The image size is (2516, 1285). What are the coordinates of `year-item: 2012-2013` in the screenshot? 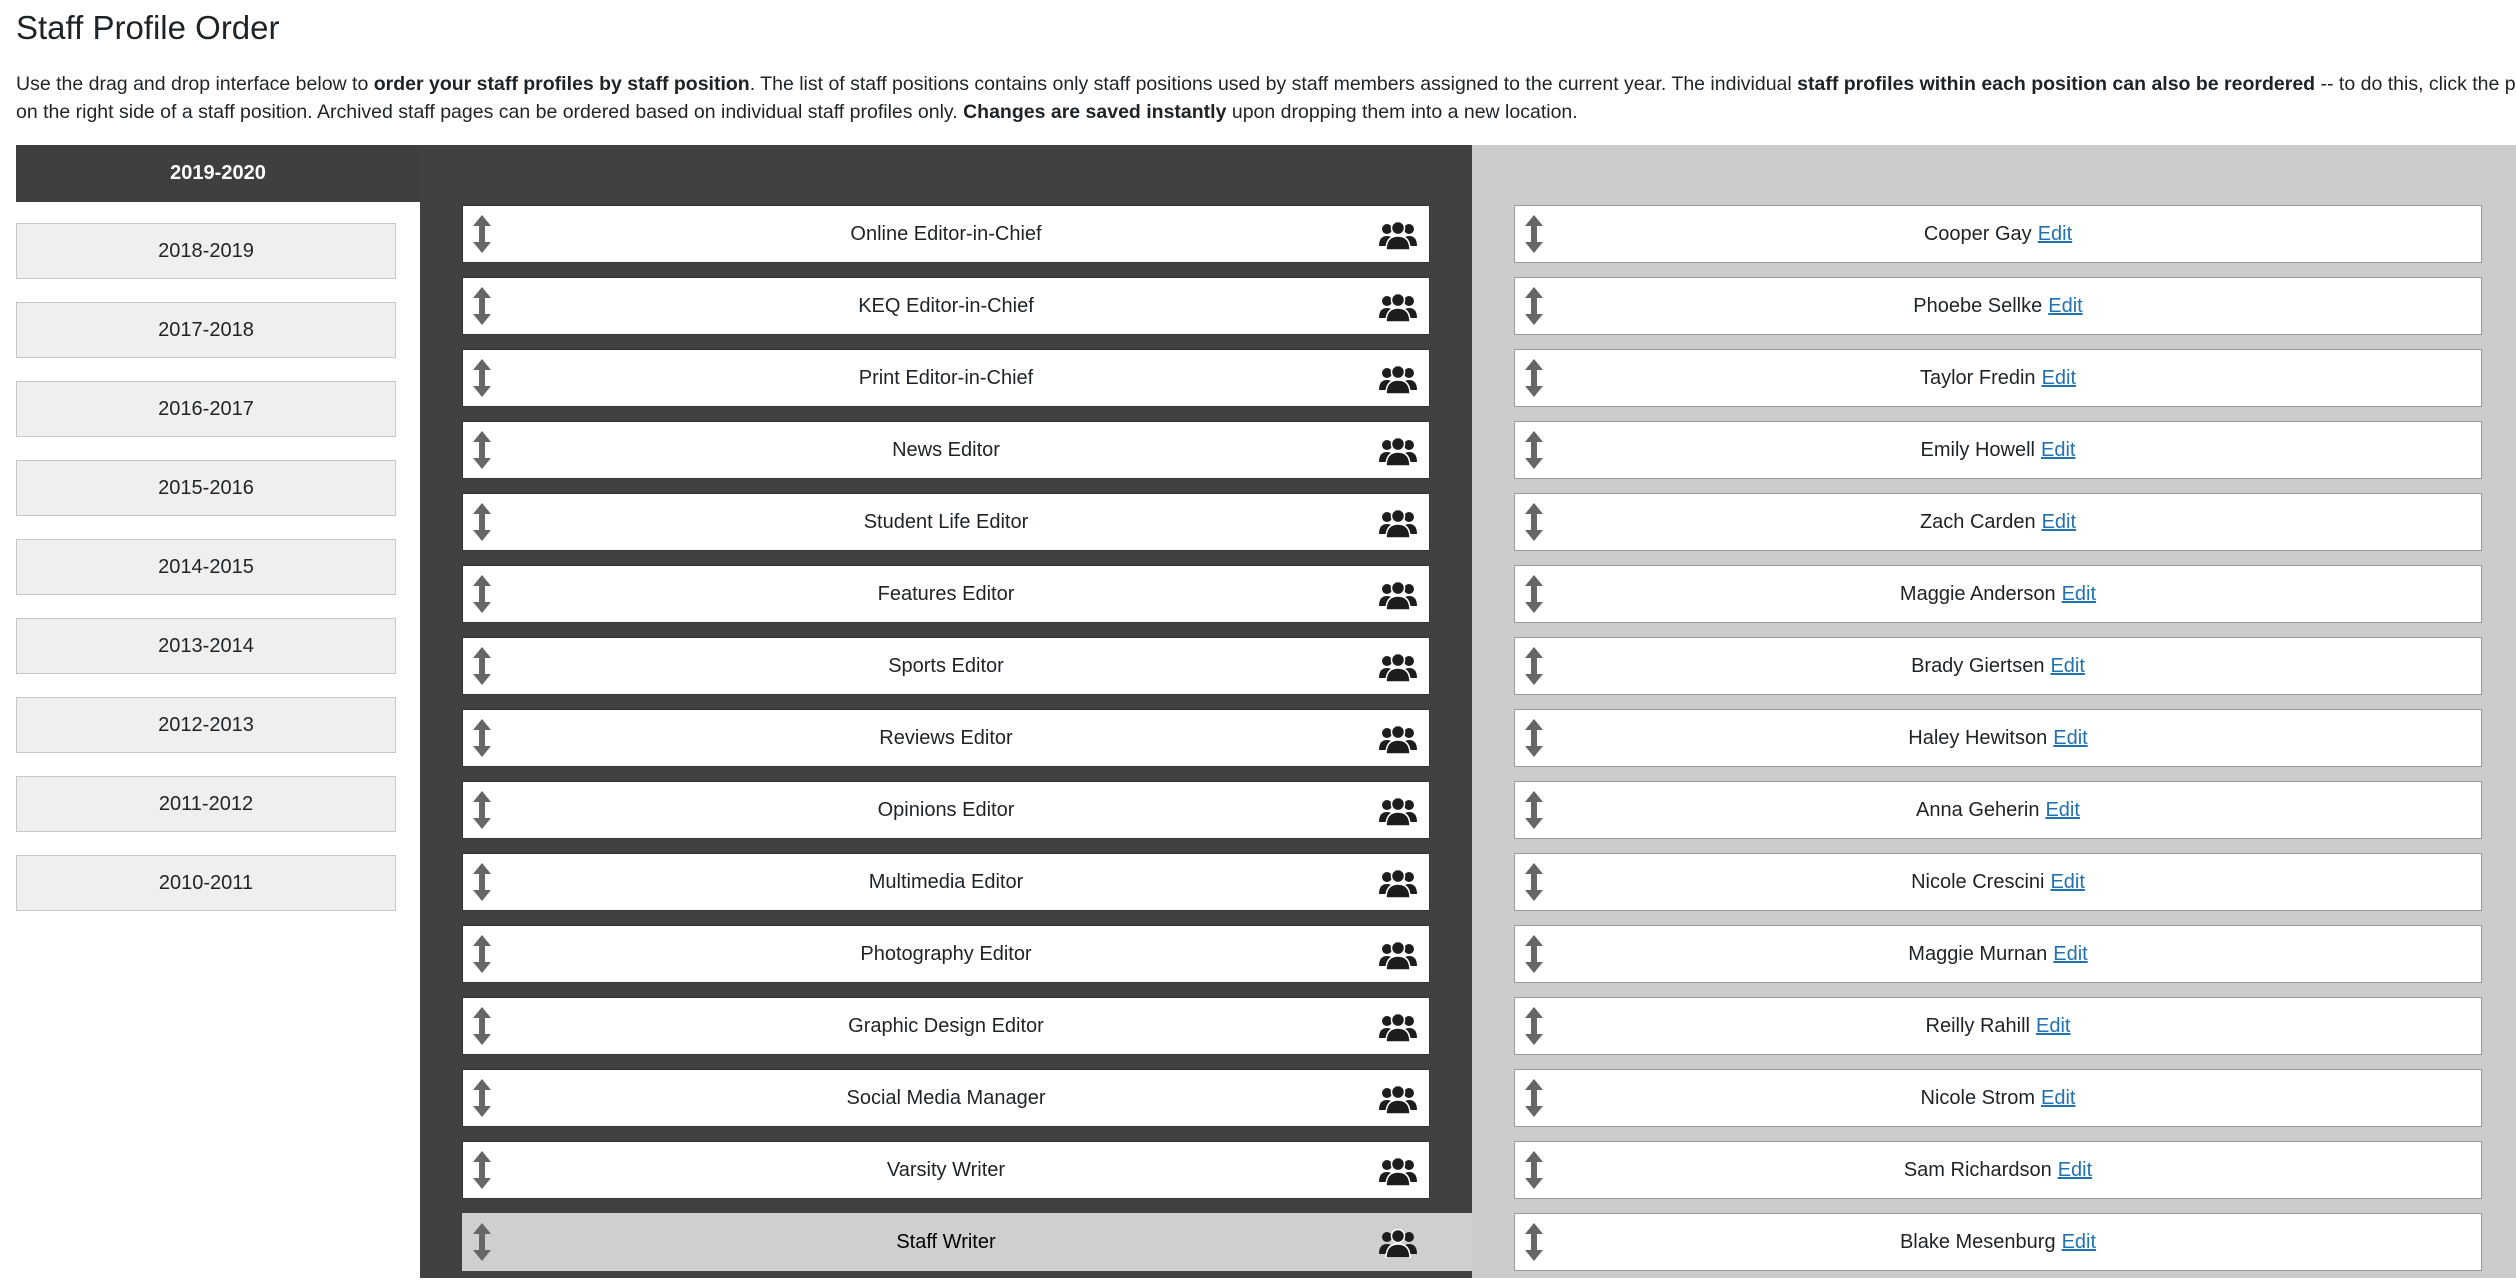 It's located at (206, 725).